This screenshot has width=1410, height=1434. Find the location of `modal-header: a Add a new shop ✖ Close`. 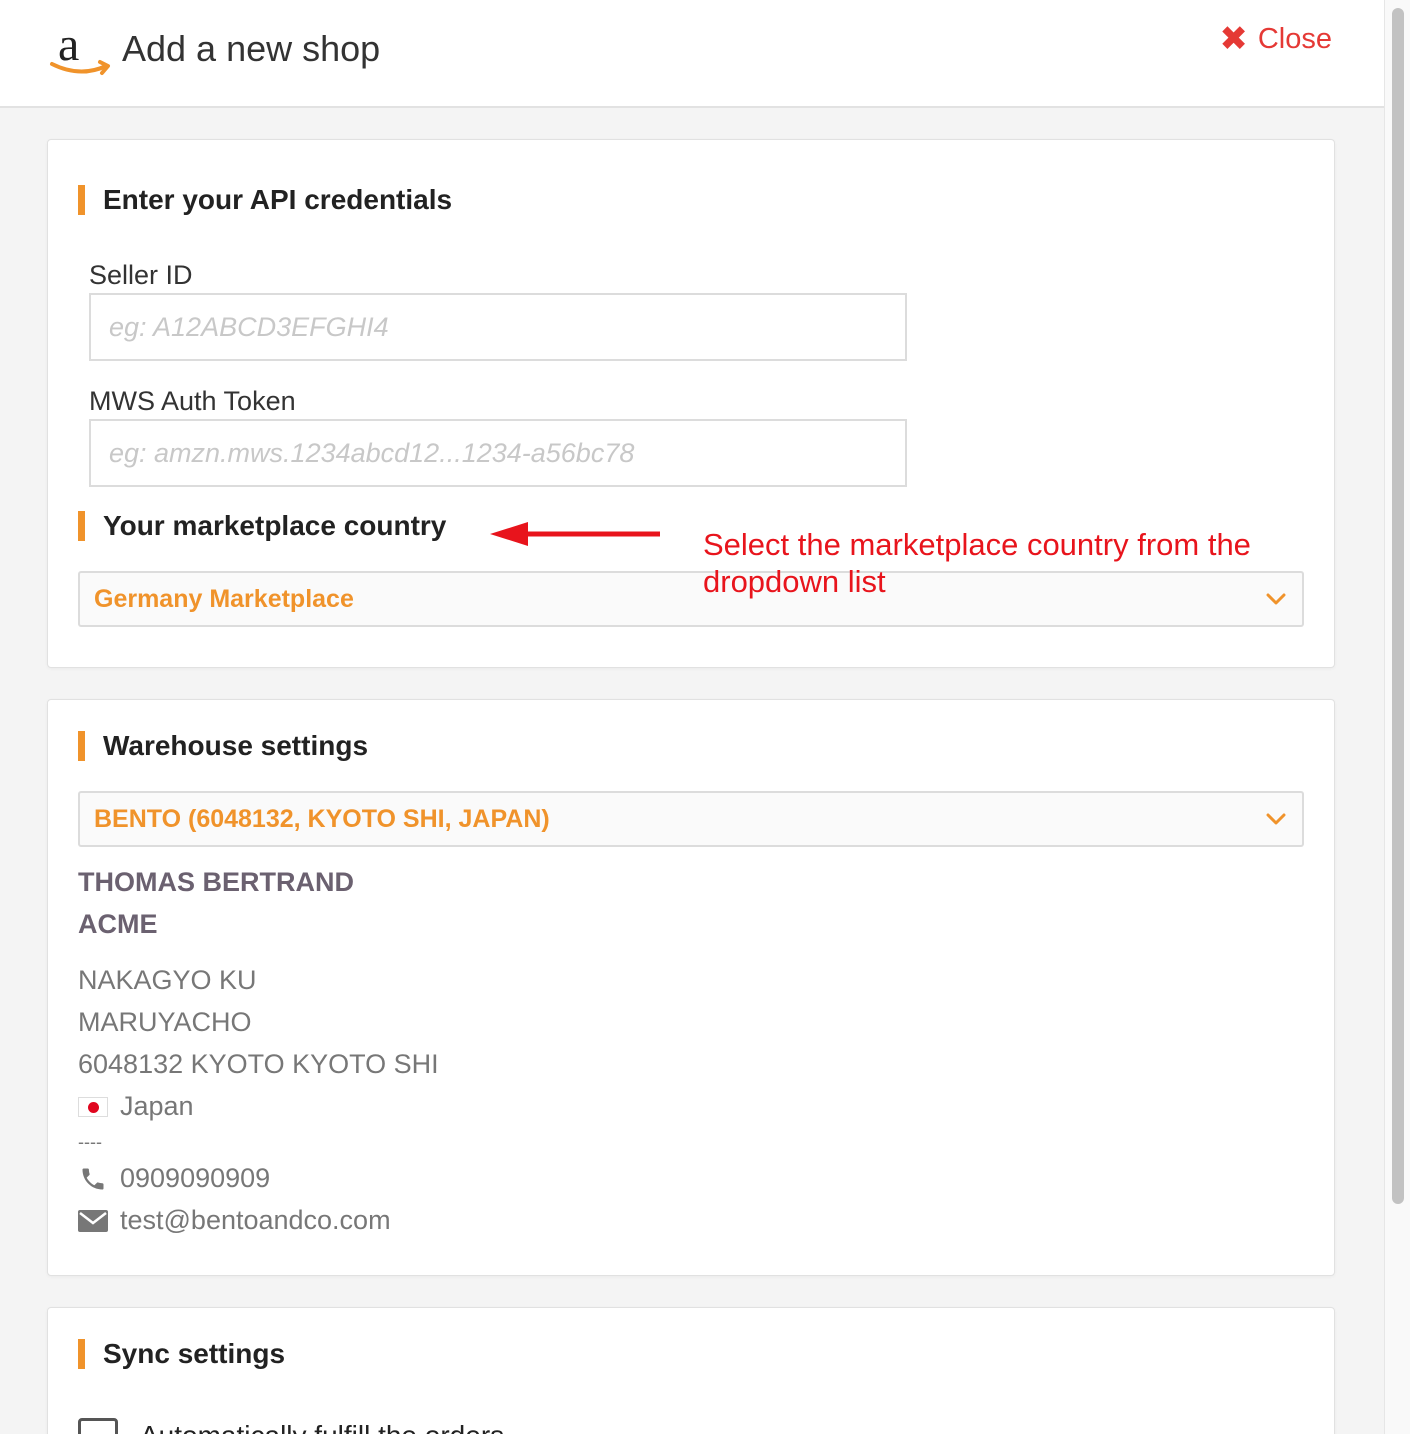

modal-header: a Add a new shop ✖ Close is located at coordinates (692, 54).